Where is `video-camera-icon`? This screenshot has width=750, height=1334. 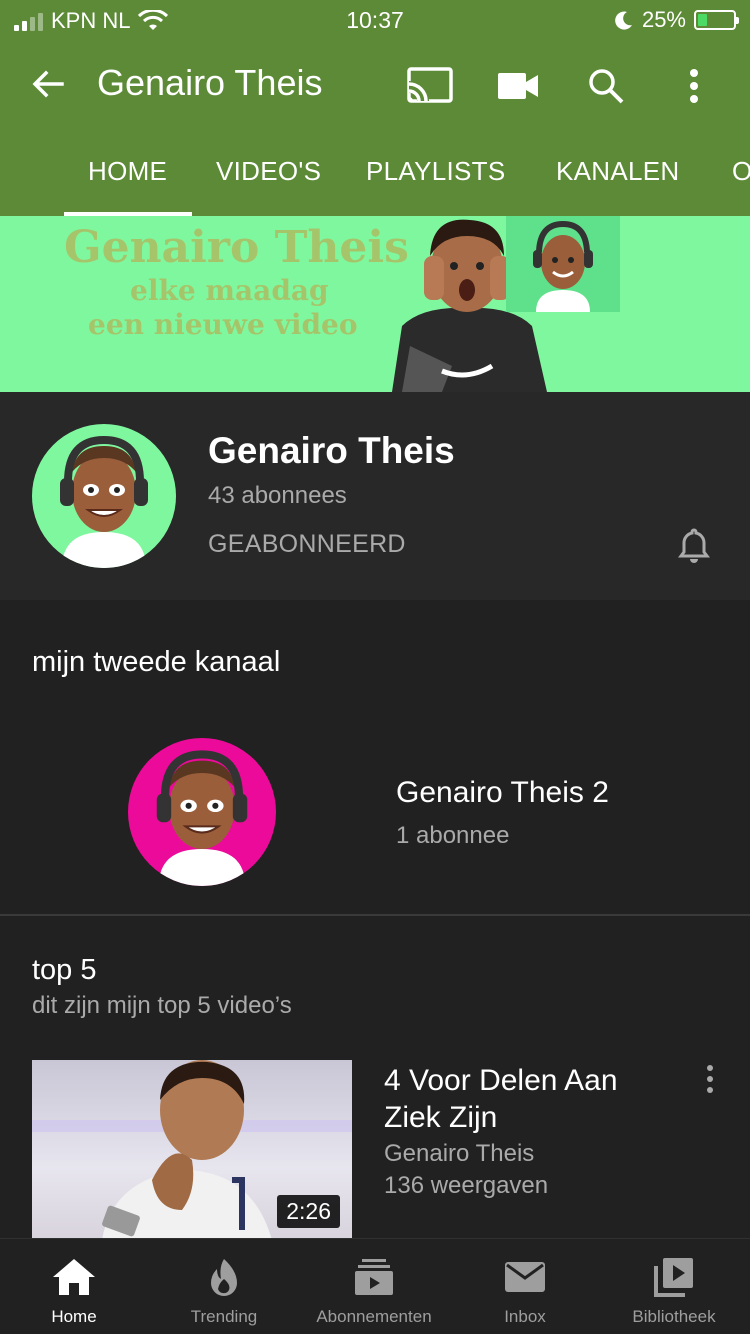
video-camera-icon is located at coordinates (518, 86).